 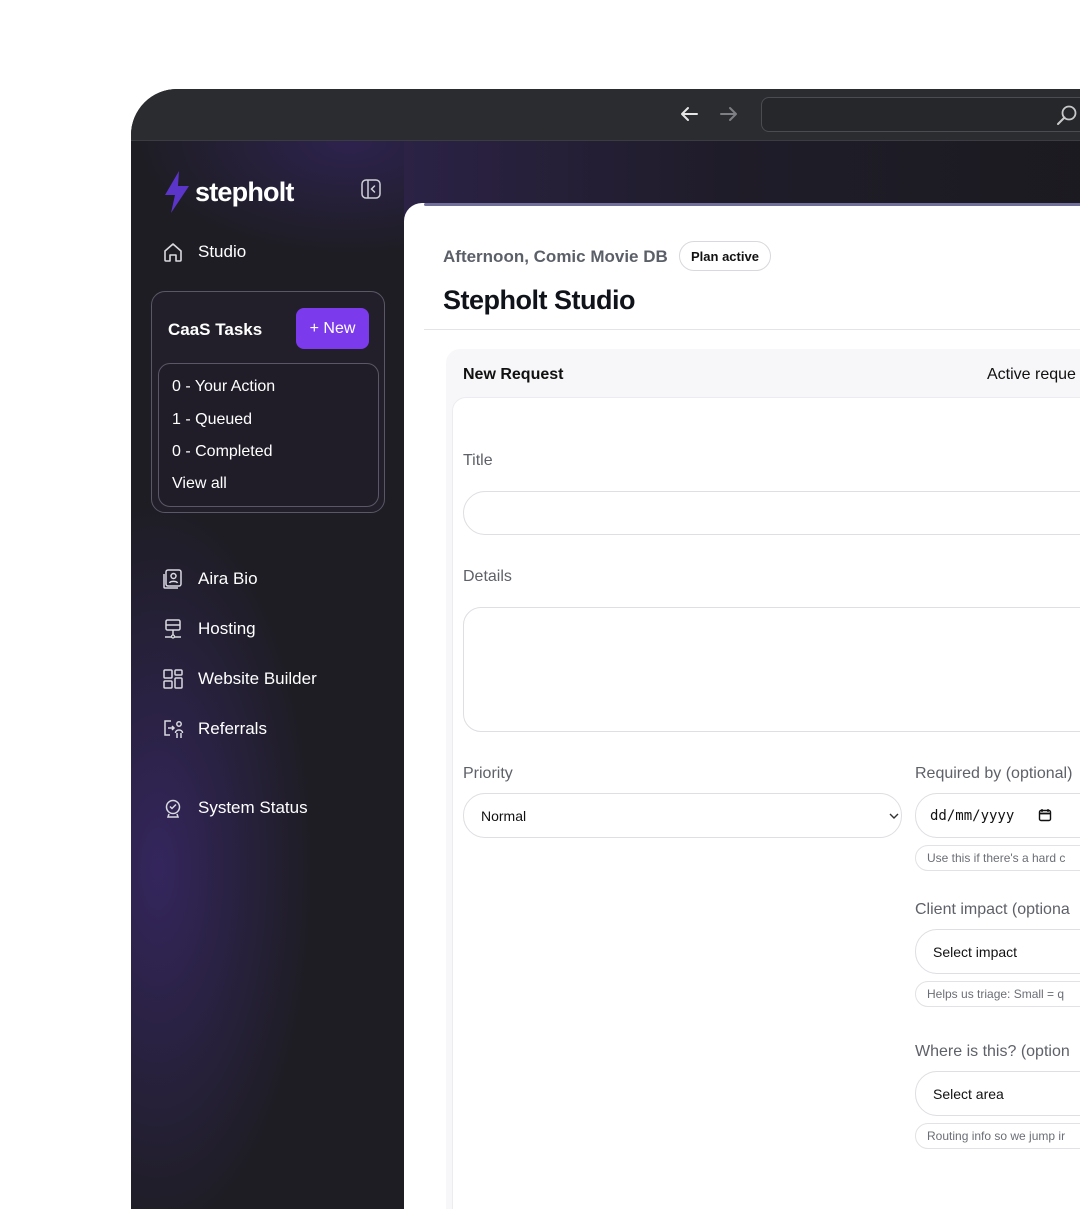 I want to click on sidebar-item-aira-bio: Aira Bio, so click(x=210, y=579).